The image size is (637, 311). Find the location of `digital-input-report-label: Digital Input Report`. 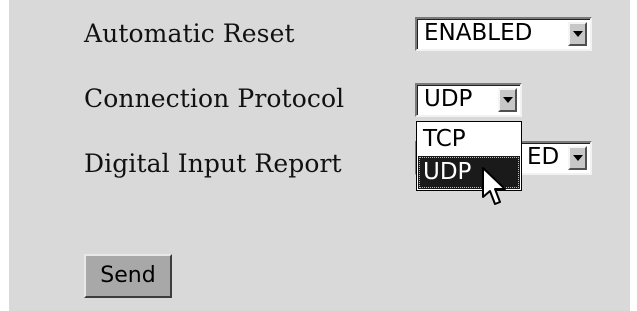

digital-input-report-label: Digital Input Report is located at coordinates (213, 163).